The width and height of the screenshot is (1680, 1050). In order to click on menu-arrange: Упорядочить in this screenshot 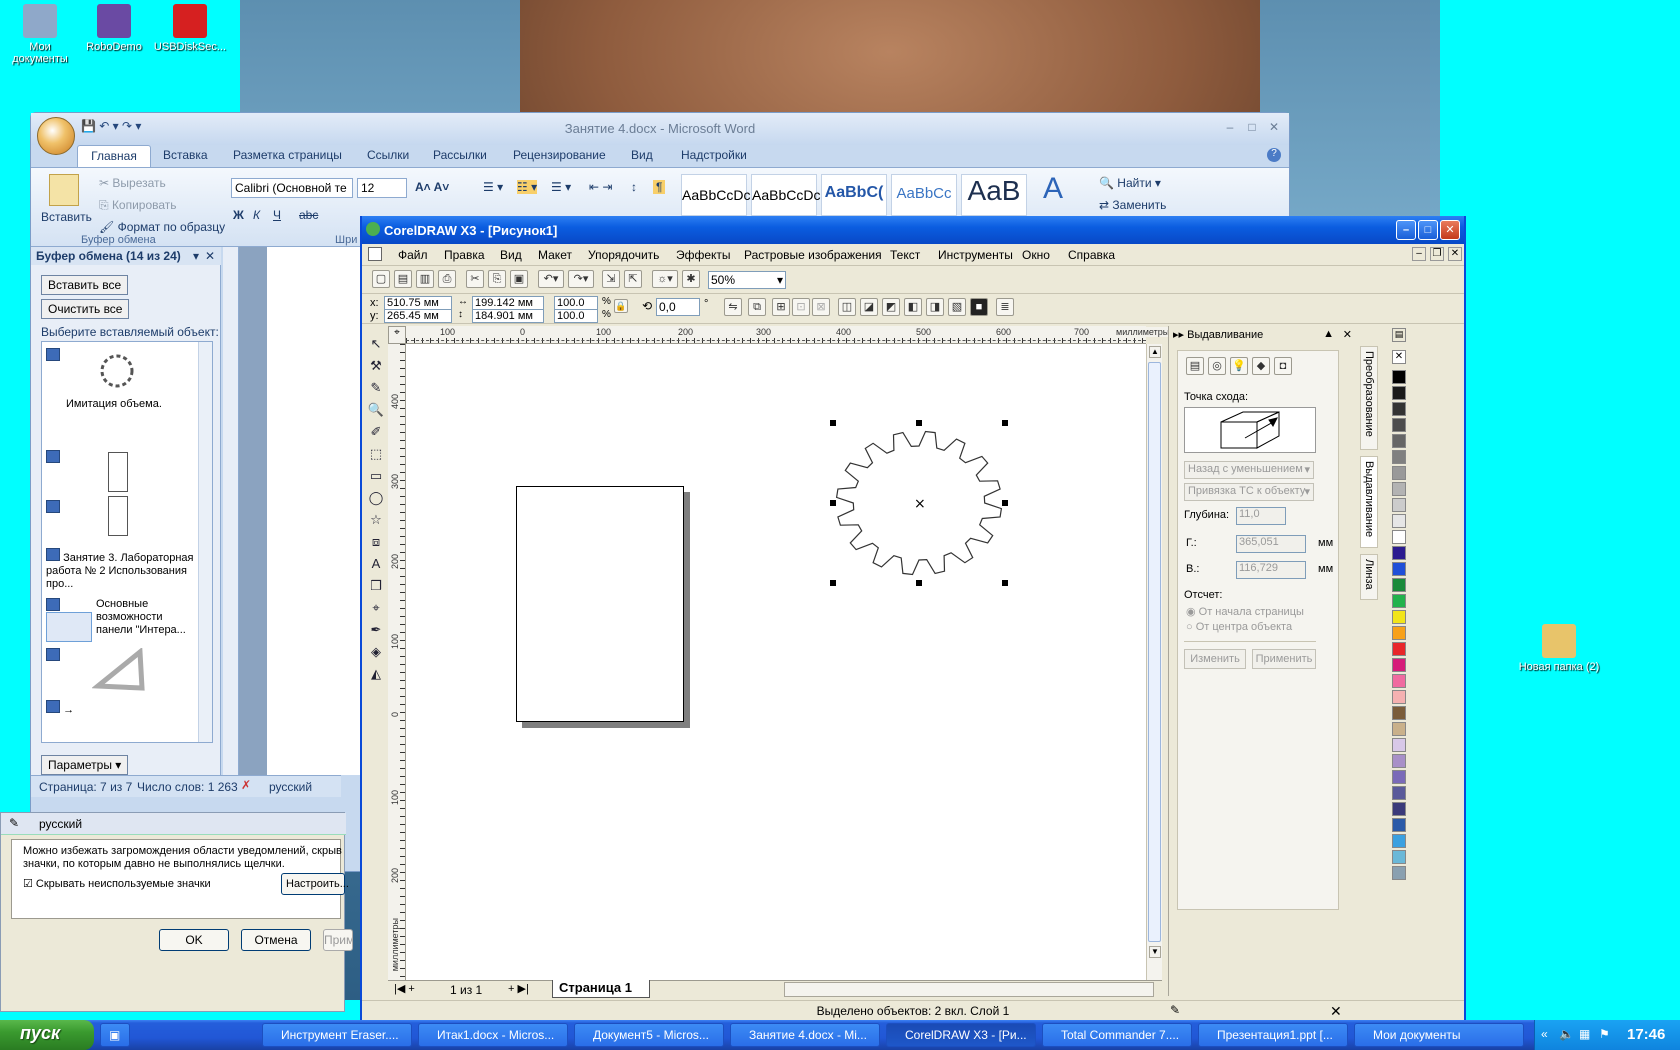, I will do `click(623, 255)`.